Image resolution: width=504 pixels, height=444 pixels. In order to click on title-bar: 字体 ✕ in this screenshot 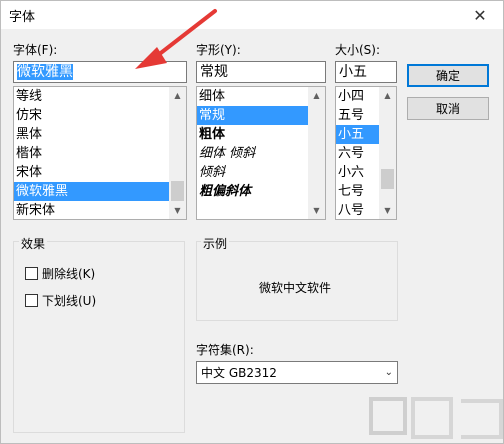, I will do `click(252, 15)`.